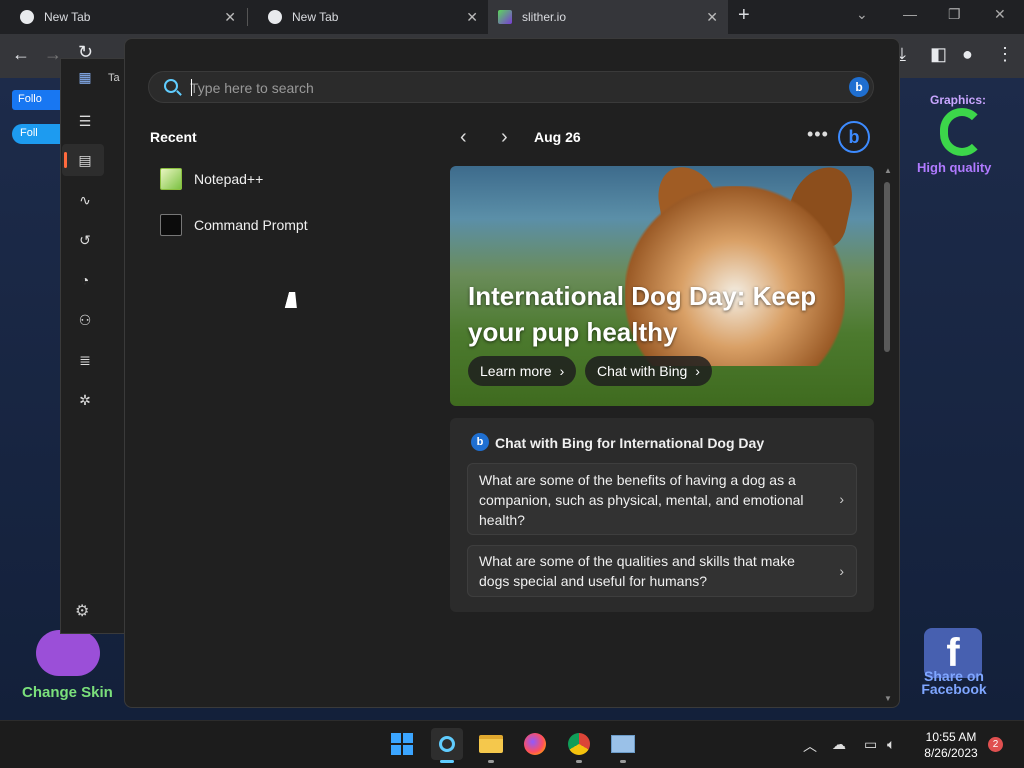 This screenshot has height=768, width=1024. I want to click on firefox-button, so click(535, 744).